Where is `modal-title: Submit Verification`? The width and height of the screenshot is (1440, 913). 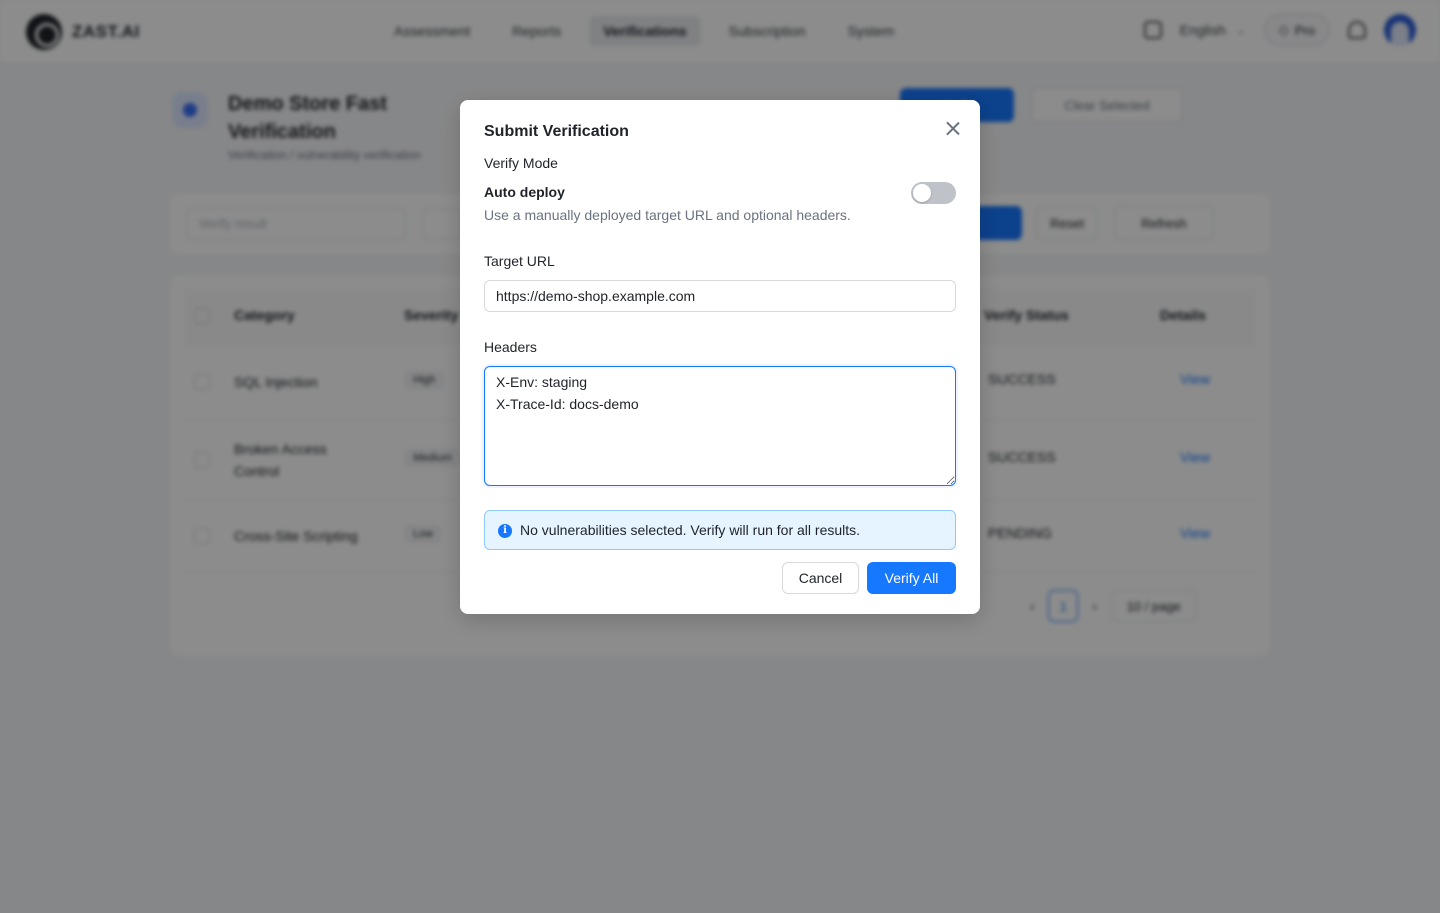 modal-title: Submit Verification is located at coordinates (556, 131).